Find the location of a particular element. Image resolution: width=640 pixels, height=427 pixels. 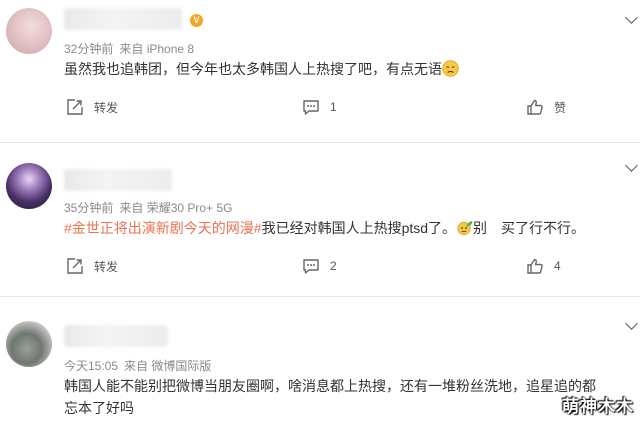

comment-button: 1 is located at coordinates (319, 107).